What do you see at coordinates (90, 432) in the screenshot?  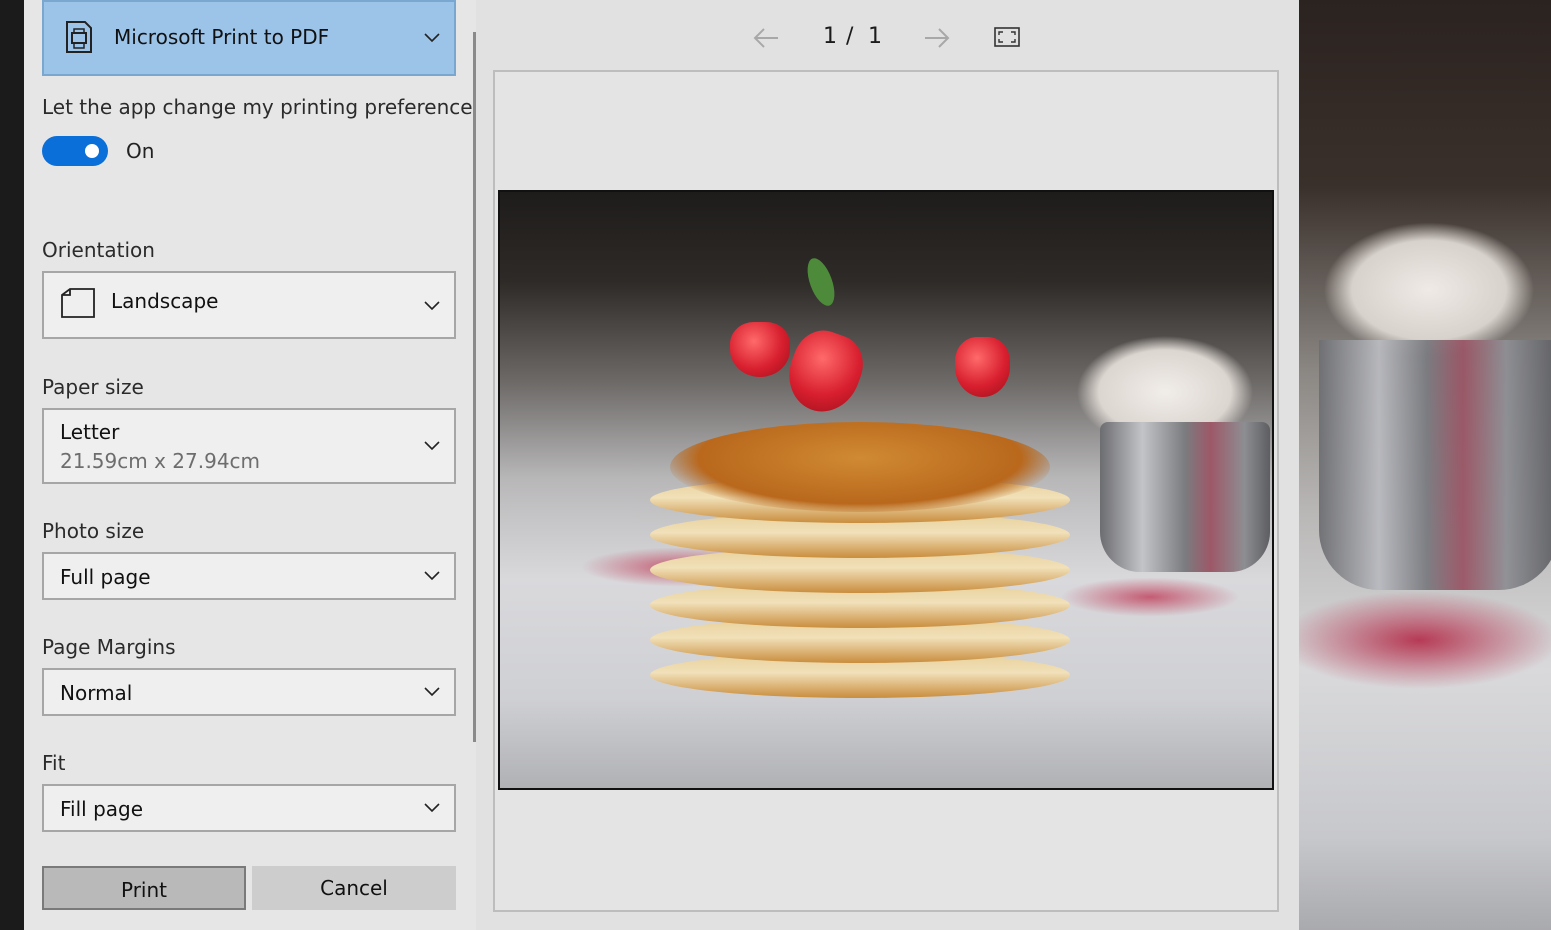 I see `paper-size-value: Letter` at bounding box center [90, 432].